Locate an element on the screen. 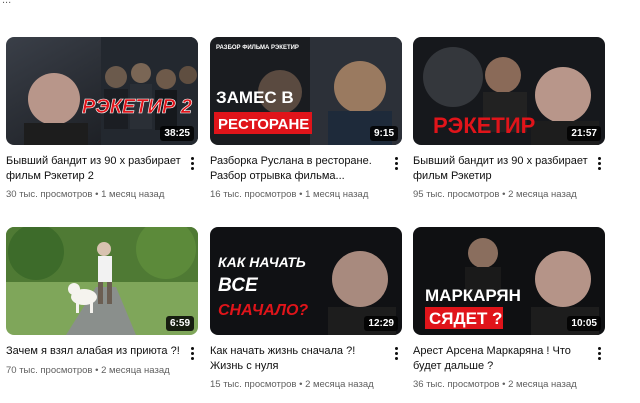 This screenshot has width=640, height=403. video-duration: 10:05 is located at coordinates (584, 323).